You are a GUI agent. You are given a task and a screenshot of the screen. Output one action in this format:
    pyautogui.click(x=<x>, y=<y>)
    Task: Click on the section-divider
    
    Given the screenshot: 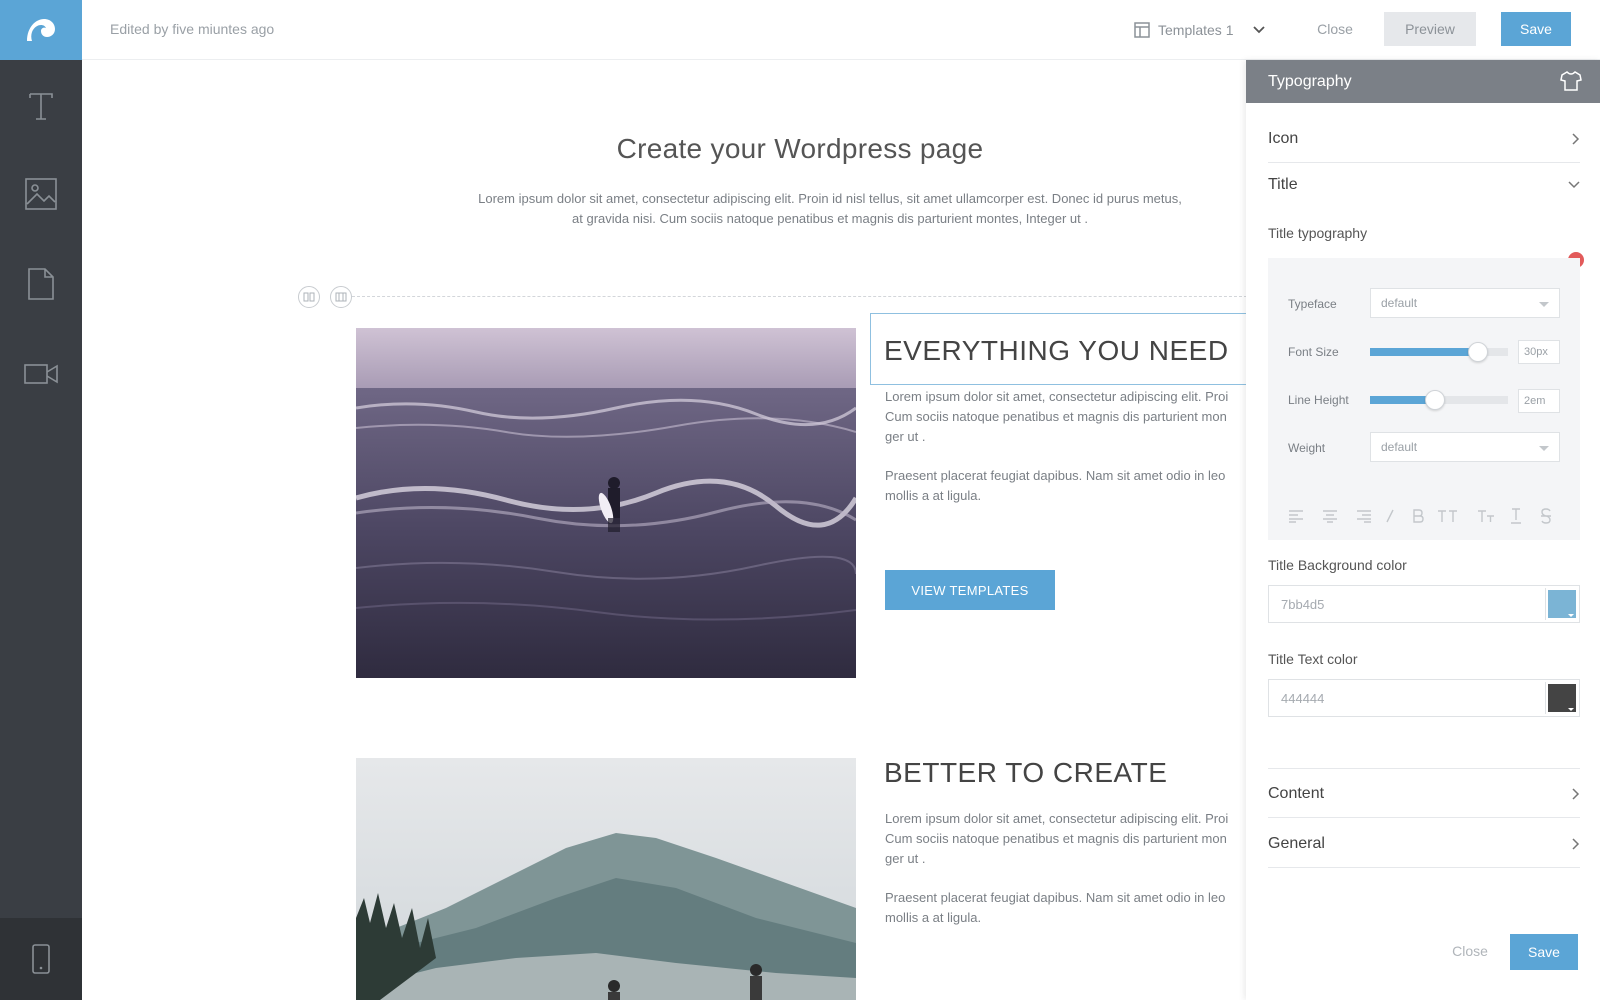 What is the action you would take?
    pyautogui.click(x=799, y=296)
    